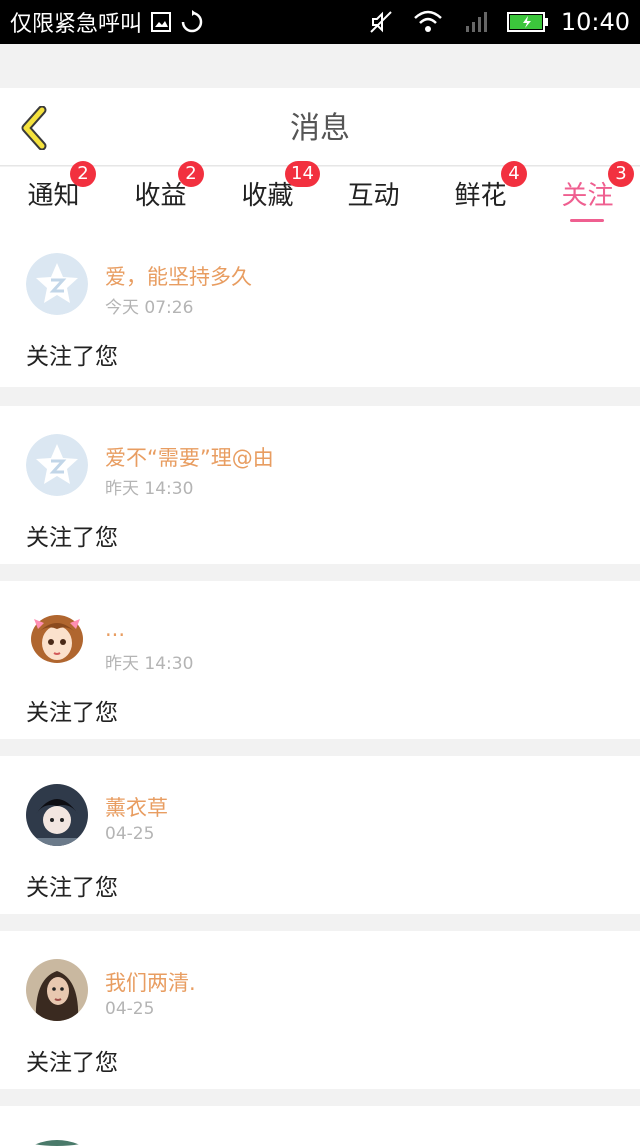 The width and height of the screenshot is (640, 1146). I want to click on nav-header: 消息, so click(320, 127).